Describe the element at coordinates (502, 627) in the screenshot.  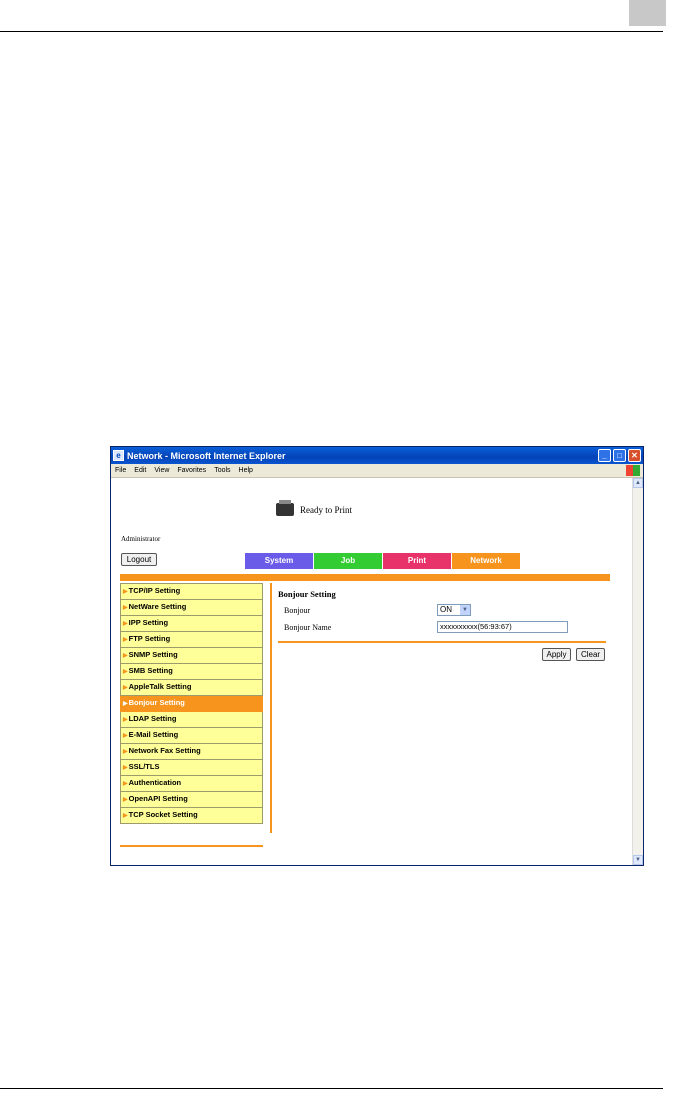
I see `bonjour-name-input: xxxxxxxxxx(56:93:67)` at that location.